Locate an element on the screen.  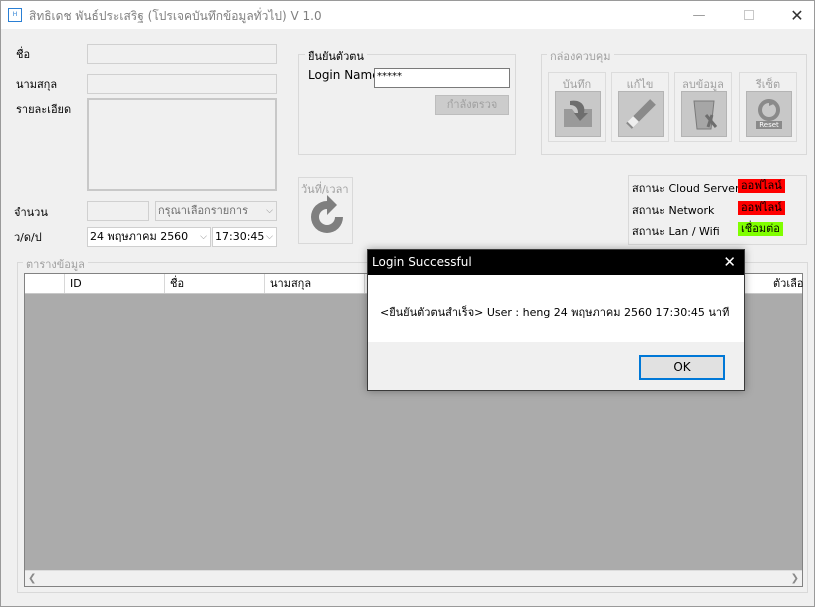
surname-label: นามสกุล is located at coordinates (37, 84).